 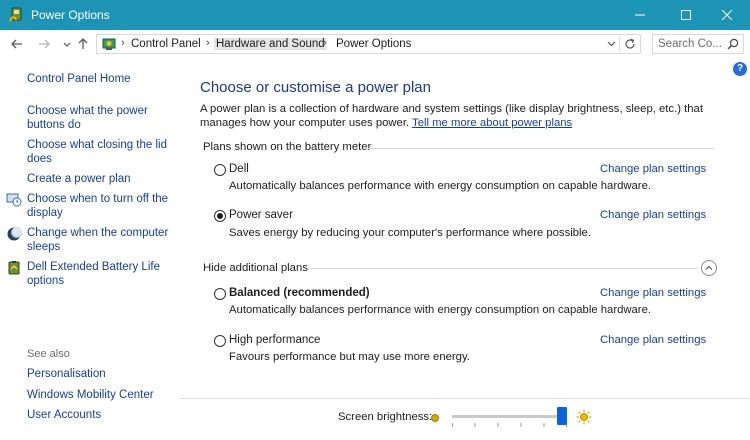 I want to click on see-also-user-accounts: User Accounts, so click(x=102, y=415).